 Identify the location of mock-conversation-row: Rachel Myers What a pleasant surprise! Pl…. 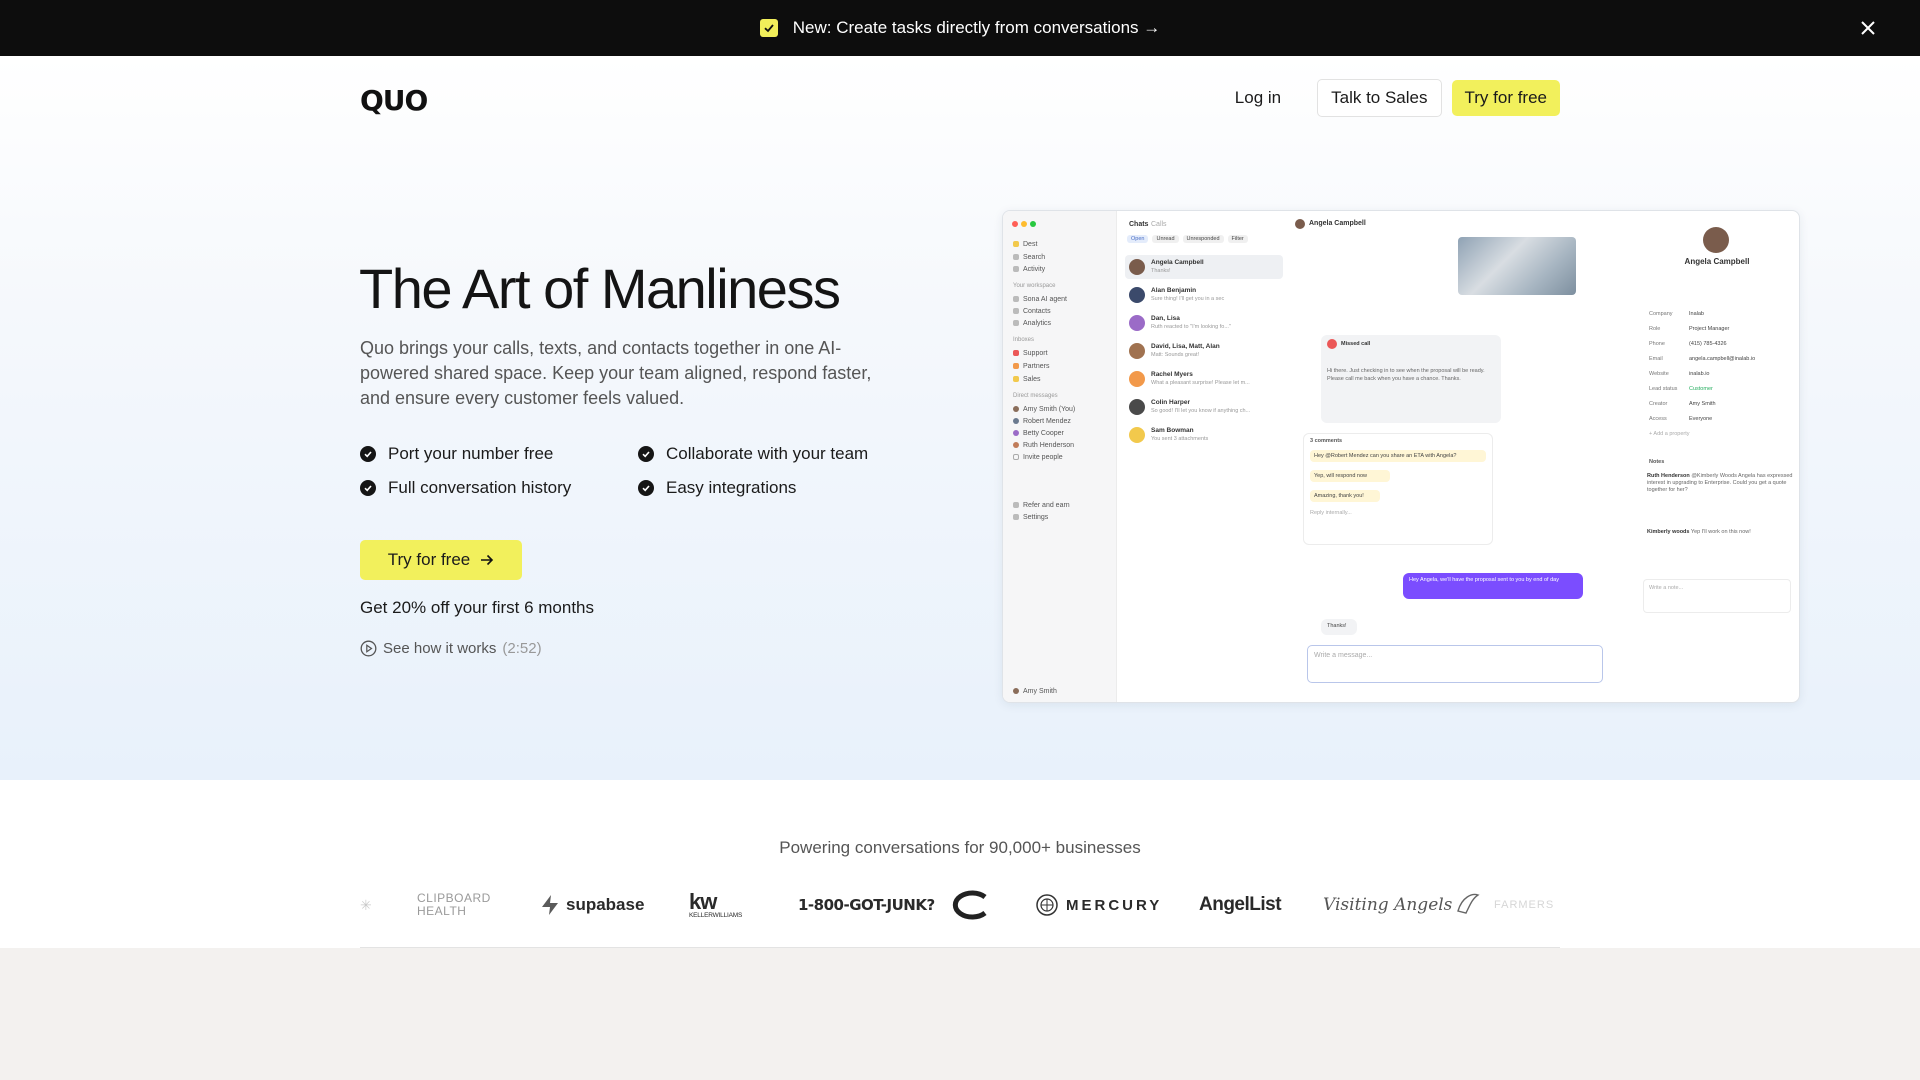
(1204, 379).